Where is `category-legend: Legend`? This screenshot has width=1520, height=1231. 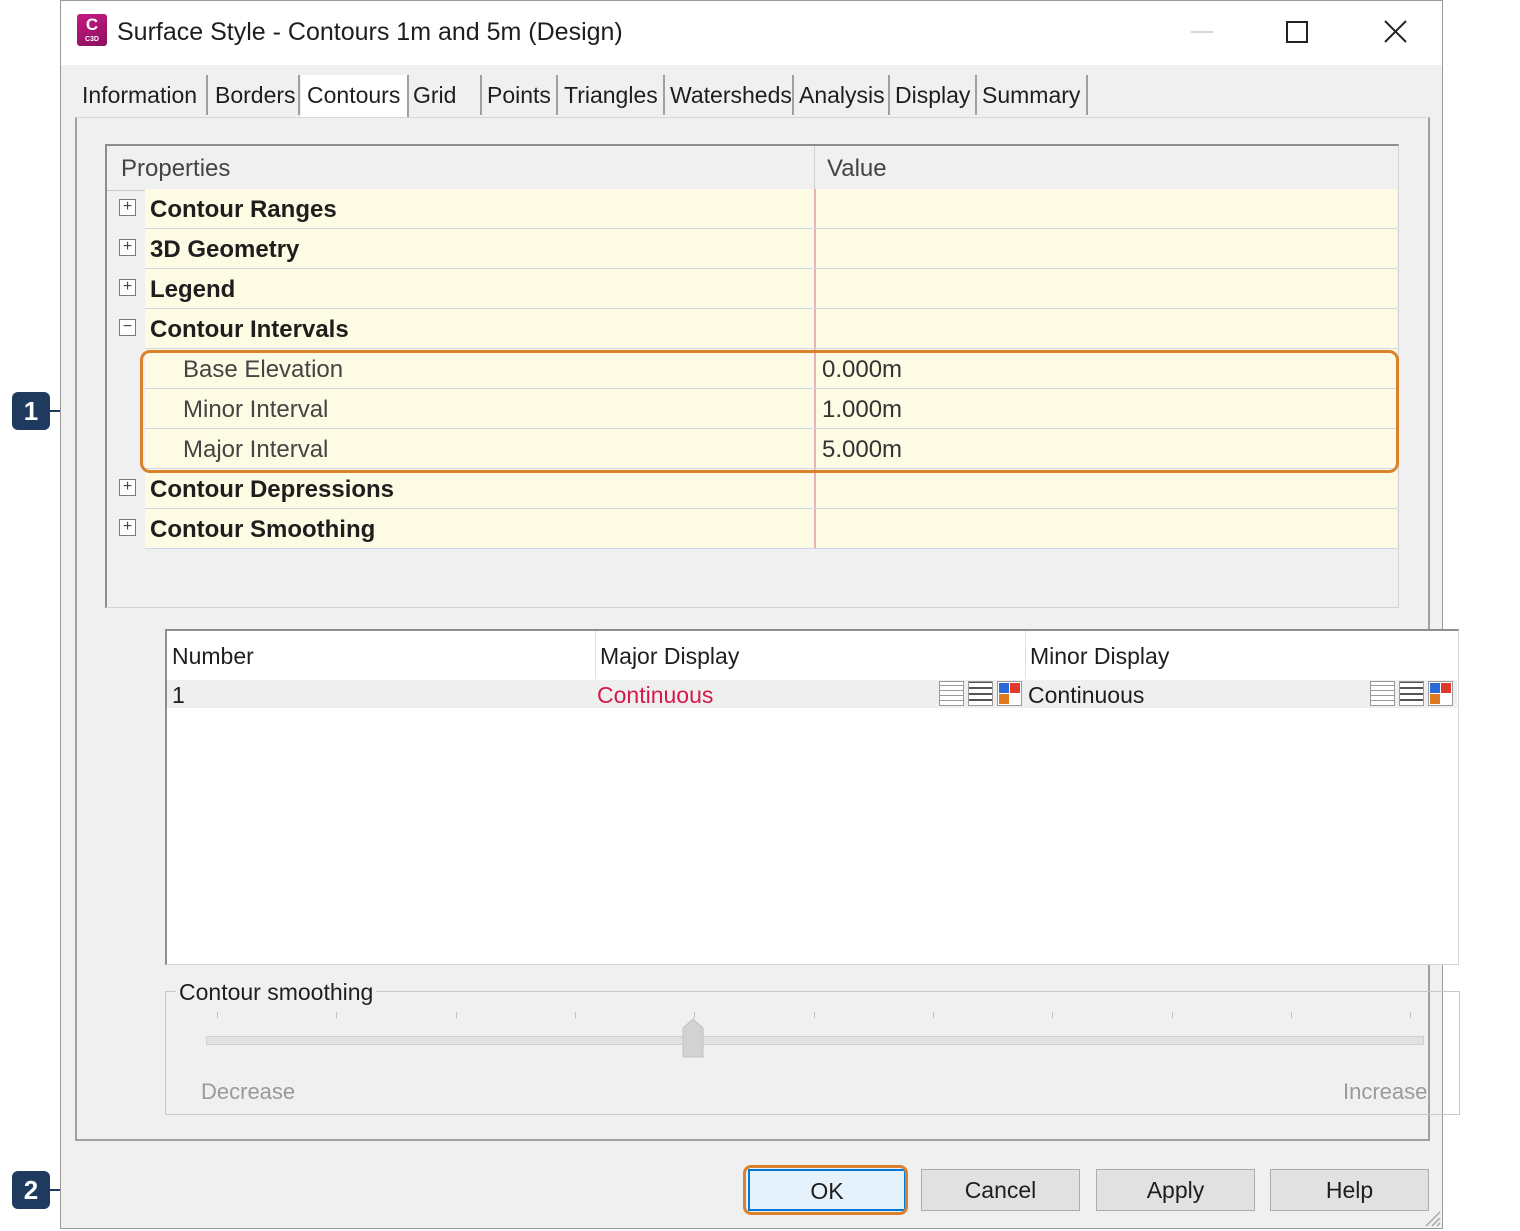 category-legend: Legend is located at coordinates (771, 289).